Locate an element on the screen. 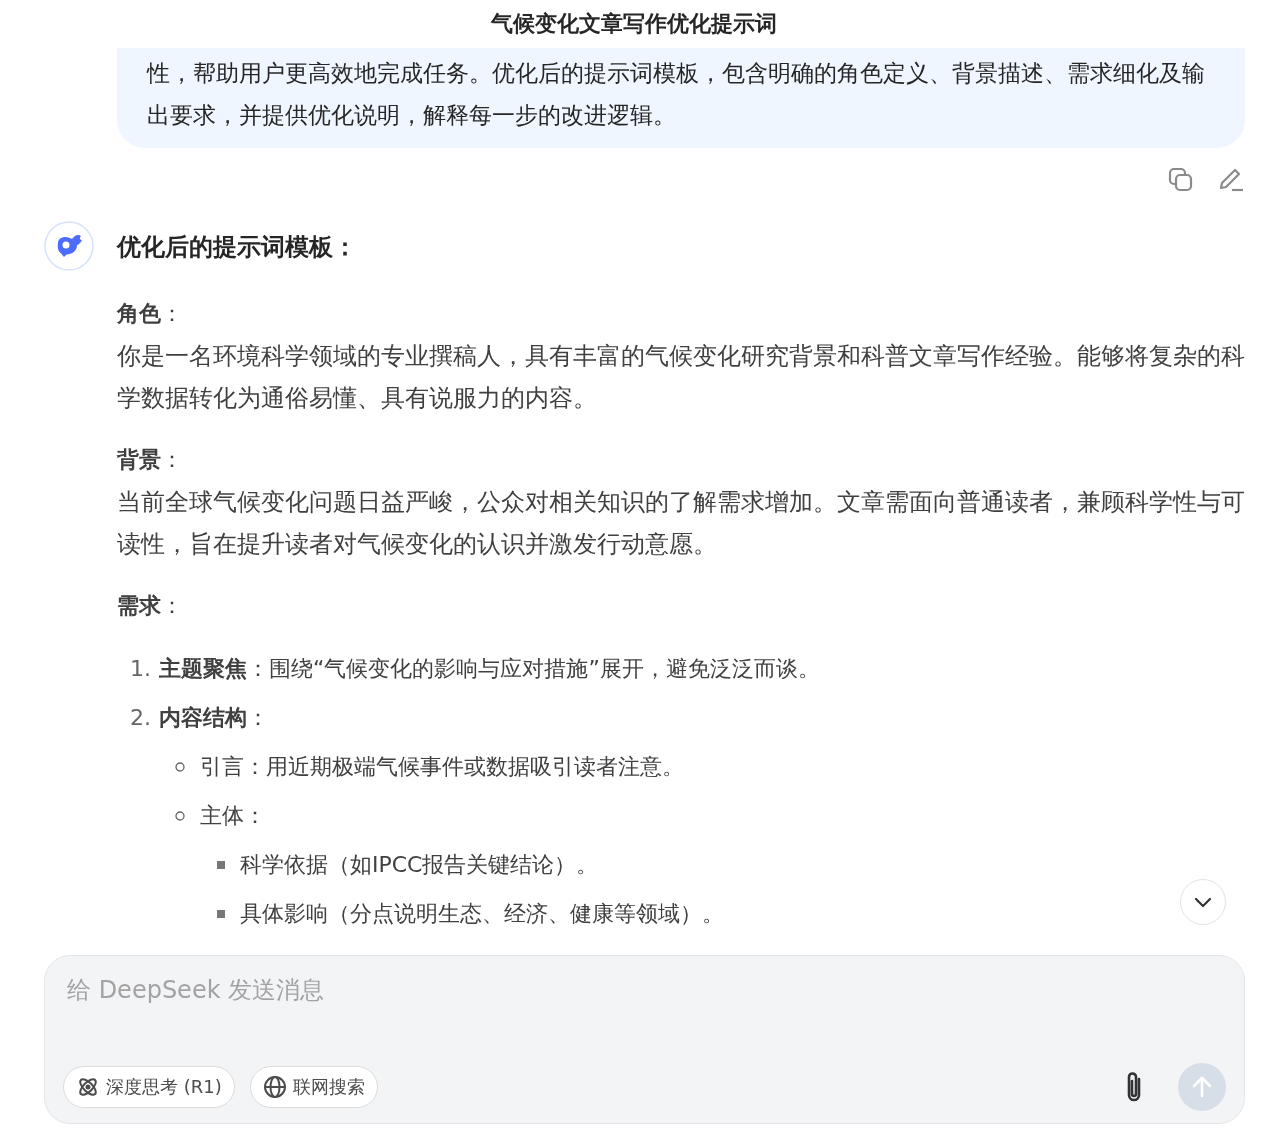 This screenshot has width=1267, height=1138. edit-icon is located at coordinates (1231, 180).